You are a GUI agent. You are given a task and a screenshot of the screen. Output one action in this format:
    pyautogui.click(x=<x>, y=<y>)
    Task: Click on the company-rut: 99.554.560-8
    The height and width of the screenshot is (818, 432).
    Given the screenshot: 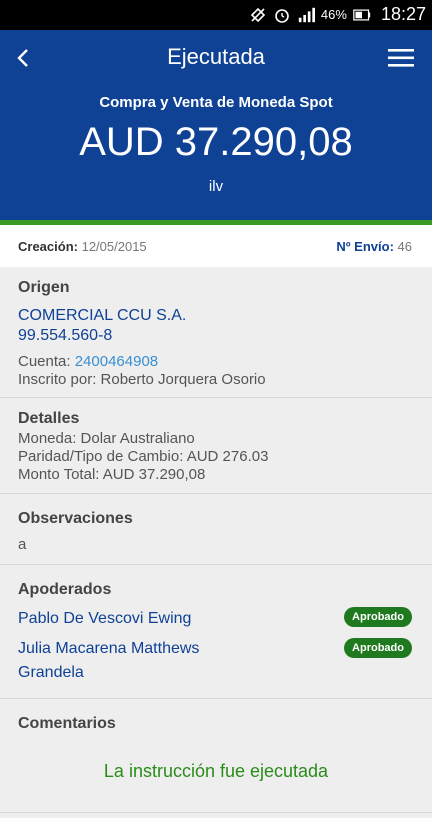 What is the action you would take?
    pyautogui.click(x=65, y=335)
    